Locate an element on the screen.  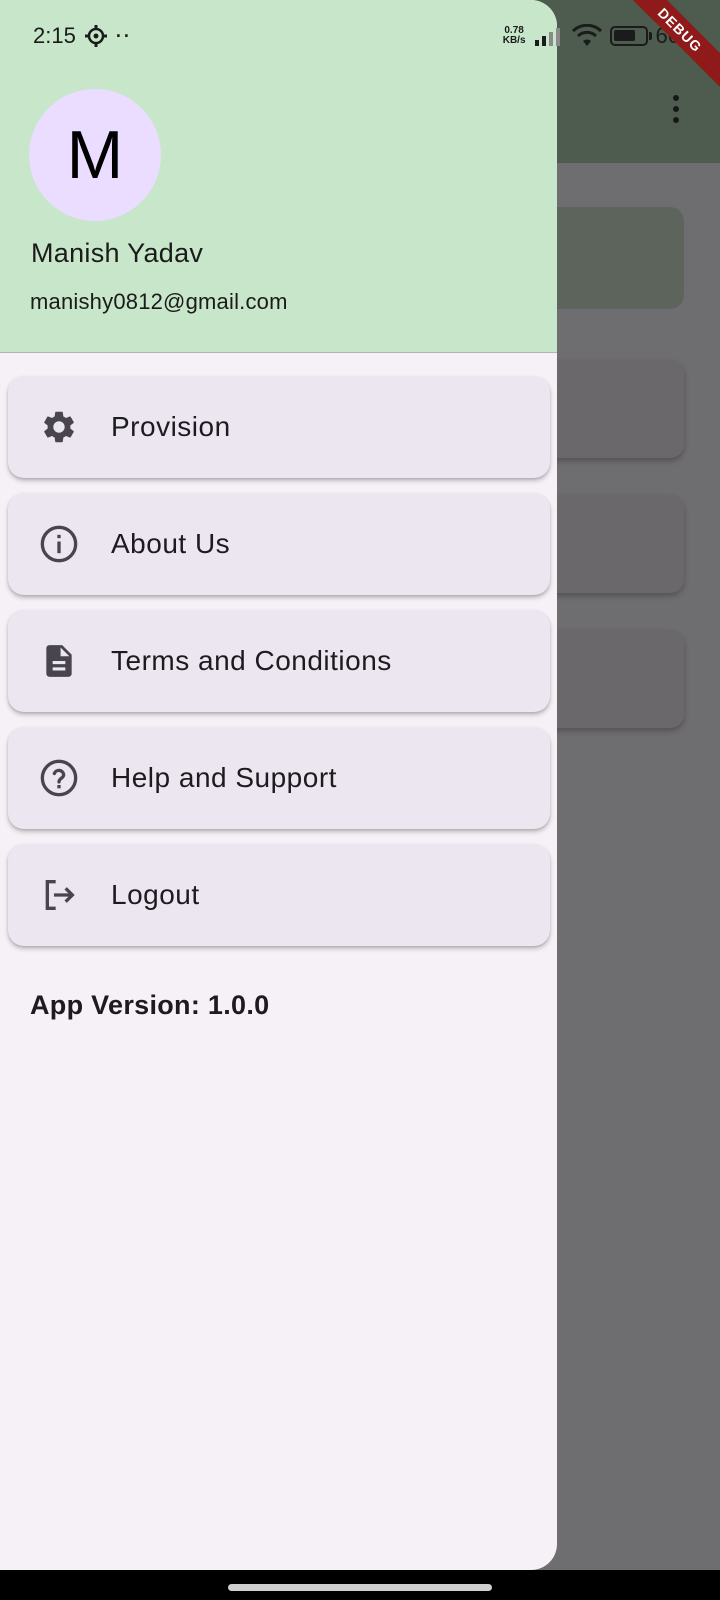
gesture-nav-handle is located at coordinates (360, 1587).